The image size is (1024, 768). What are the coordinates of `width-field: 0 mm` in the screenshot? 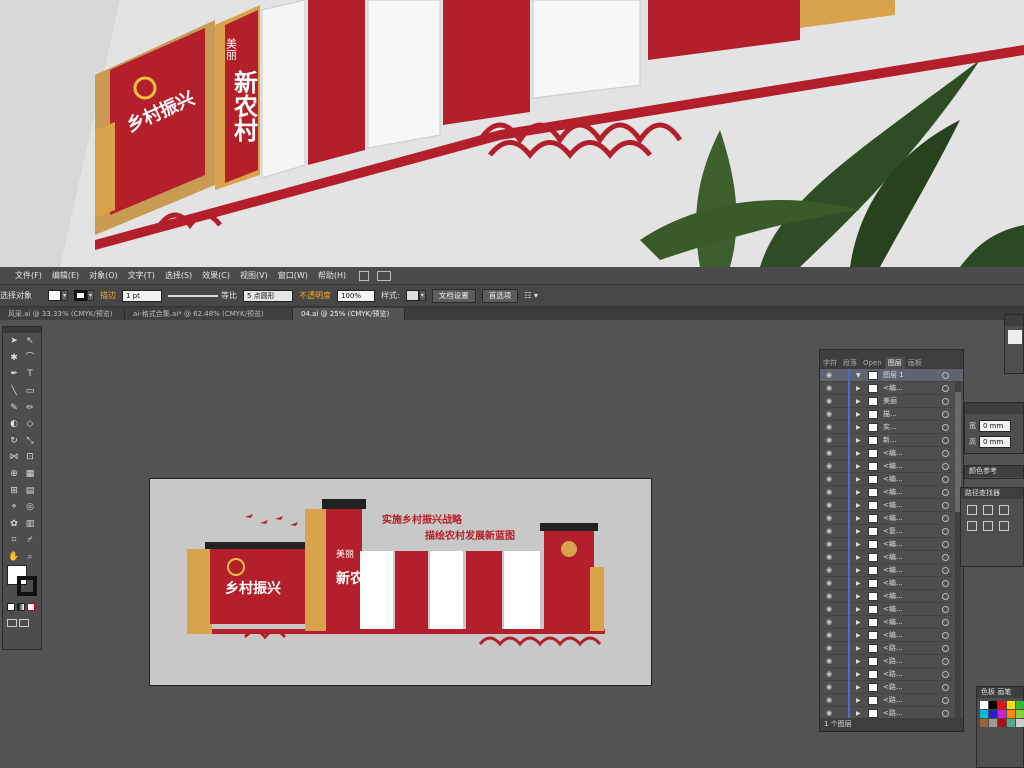 It's located at (995, 426).